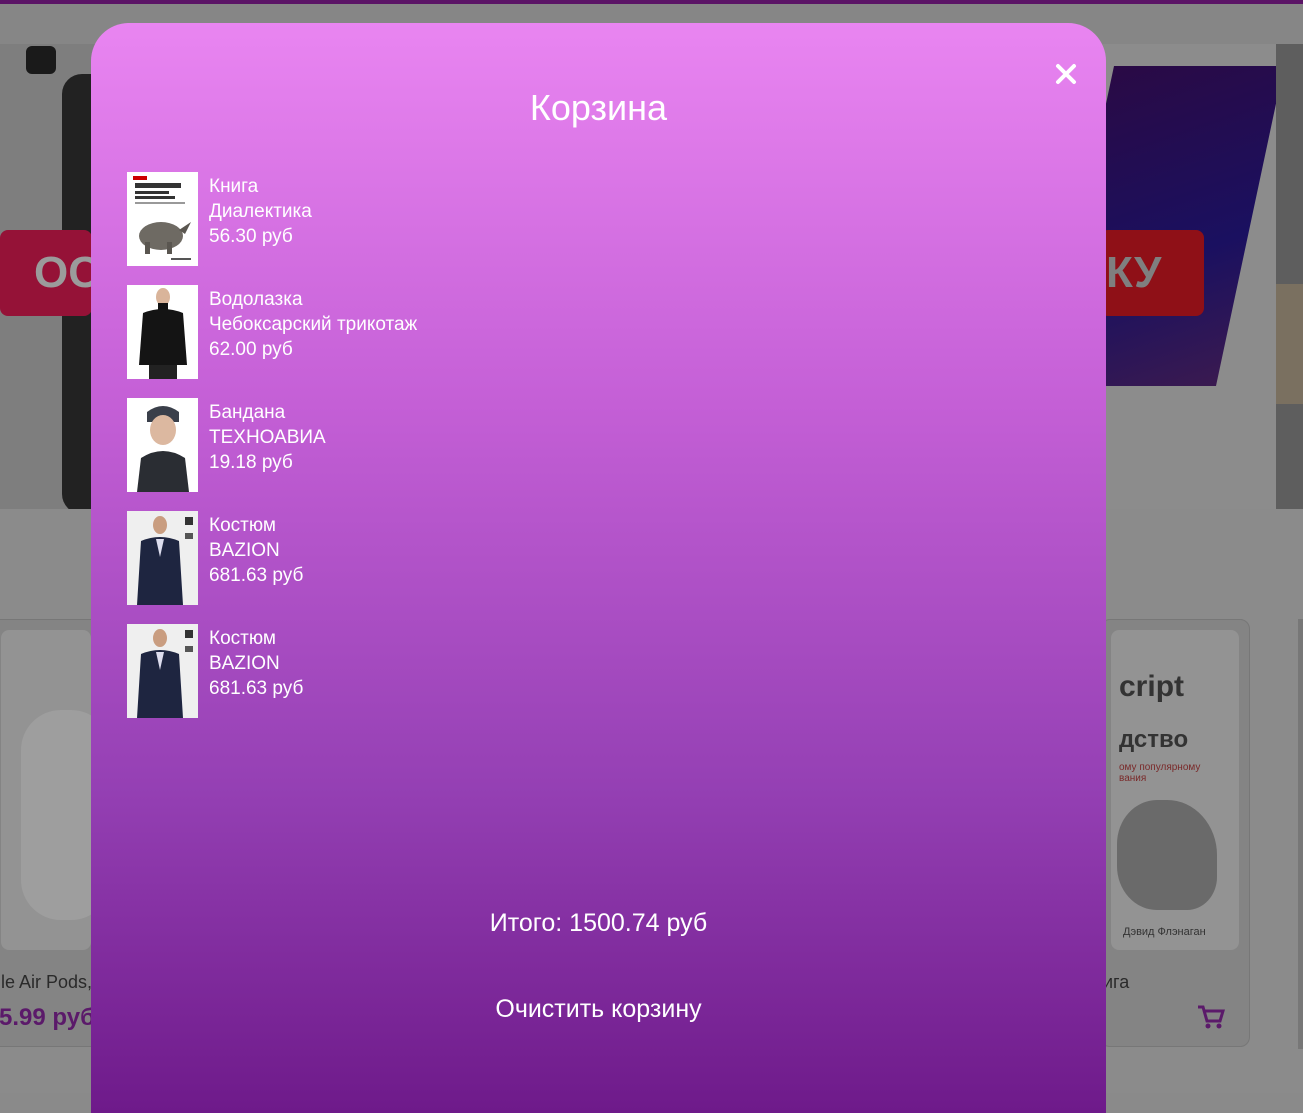 The image size is (1303, 1113). Describe the element at coordinates (251, 236) in the screenshot. I see `cart-item-price: 56.30 руб` at that location.